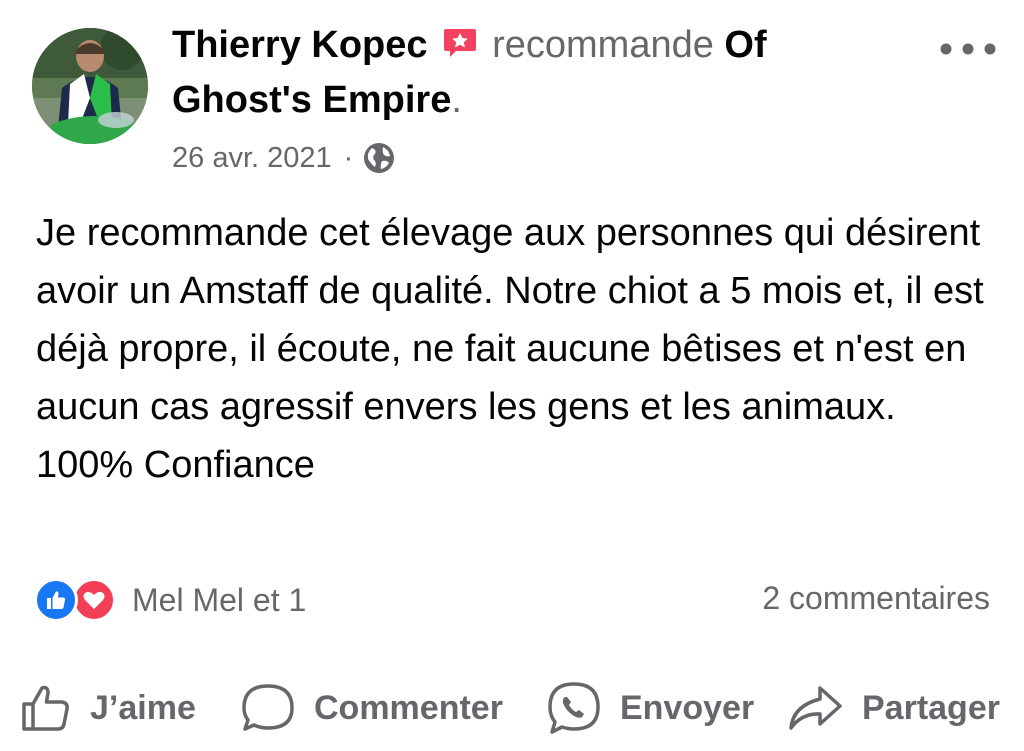 The image size is (1024, 751). Describe the element at coordinates (460, 43) in the screenshot. I see `recommend-flag-icon` at that location.